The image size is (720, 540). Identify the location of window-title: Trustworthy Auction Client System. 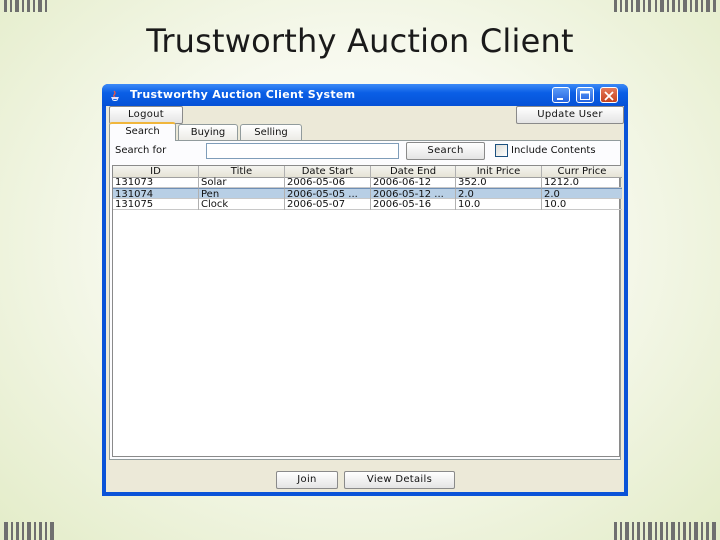
(243, 94).